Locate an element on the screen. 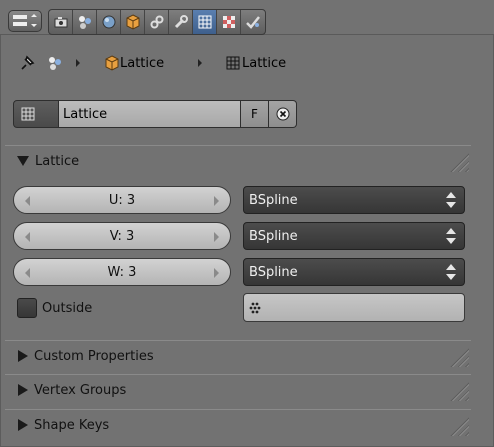  properties-header is located at coordinates (247, 17).